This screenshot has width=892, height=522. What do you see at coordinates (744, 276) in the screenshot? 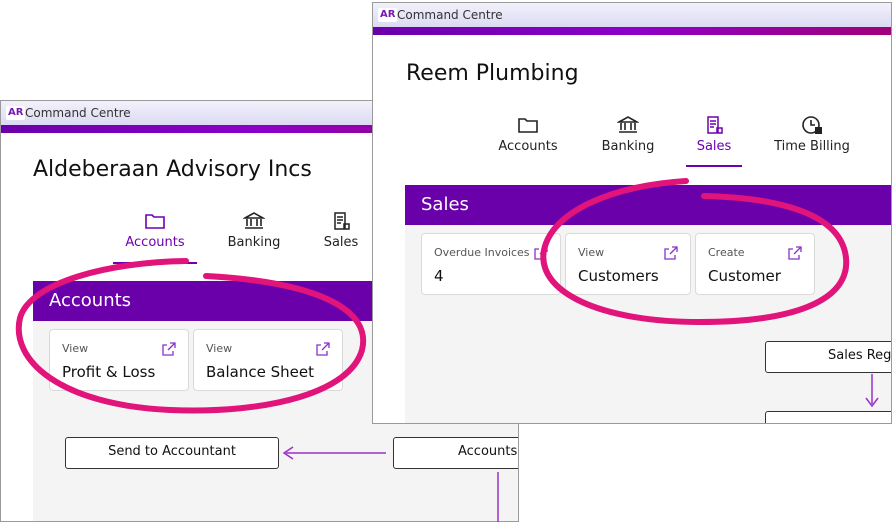
I see `card-title: Customer` at bounding box center [744, 276].